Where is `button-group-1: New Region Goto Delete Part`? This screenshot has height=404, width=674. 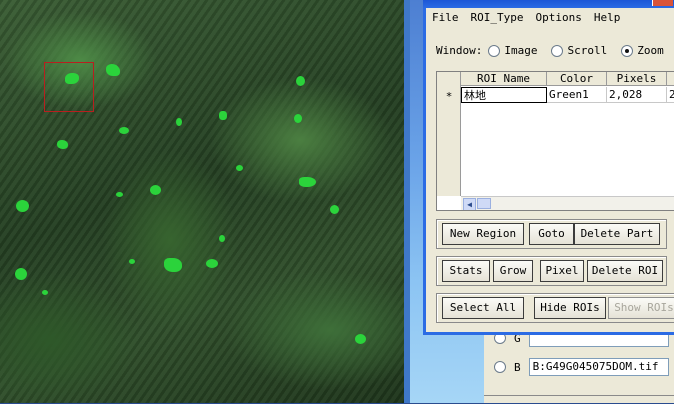
button-group-1: New Region Goto Delete Part is located at coordinates (551, 234).